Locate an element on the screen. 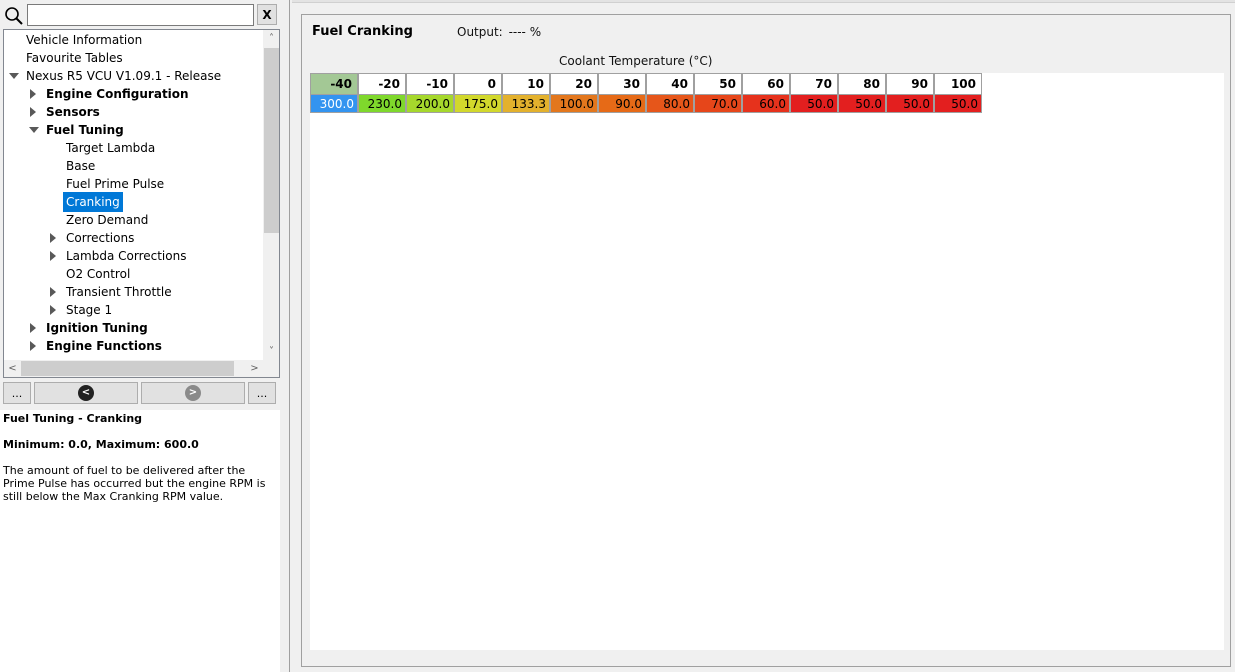 This screenshot has width=1235, height=672. axis-header-cell: 10 is located at coordinates (526, 84).